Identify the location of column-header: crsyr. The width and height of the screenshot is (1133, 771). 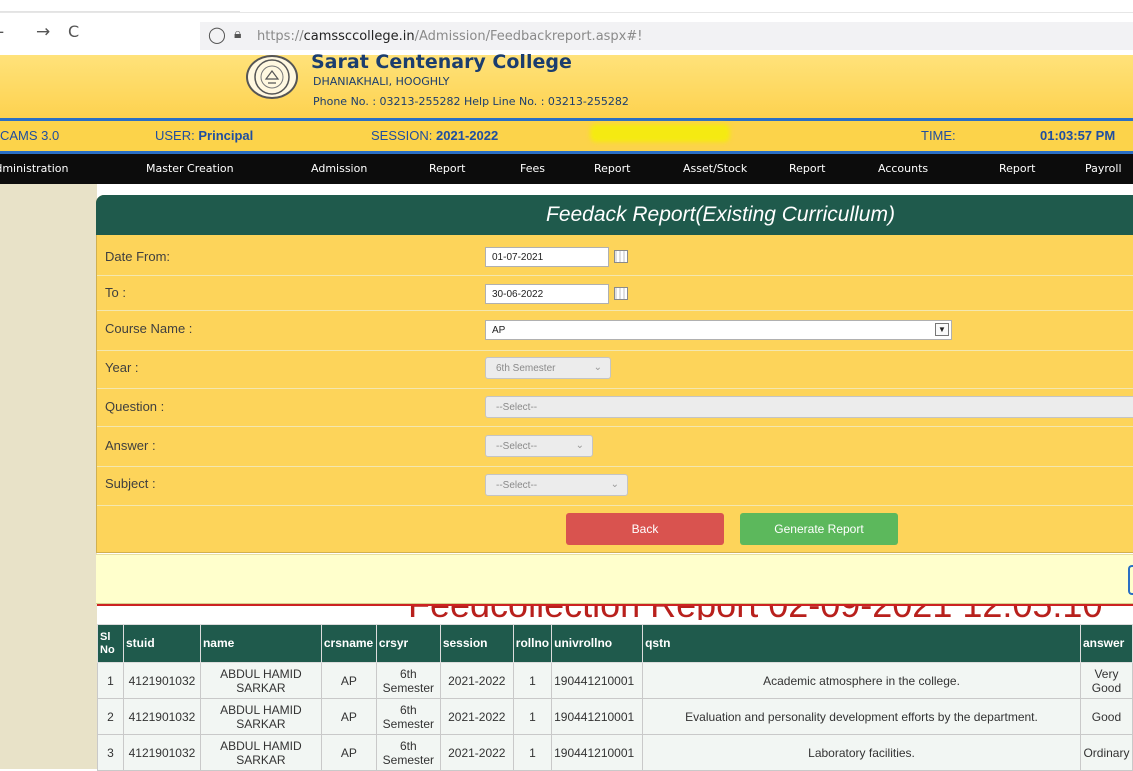
(408, 643).